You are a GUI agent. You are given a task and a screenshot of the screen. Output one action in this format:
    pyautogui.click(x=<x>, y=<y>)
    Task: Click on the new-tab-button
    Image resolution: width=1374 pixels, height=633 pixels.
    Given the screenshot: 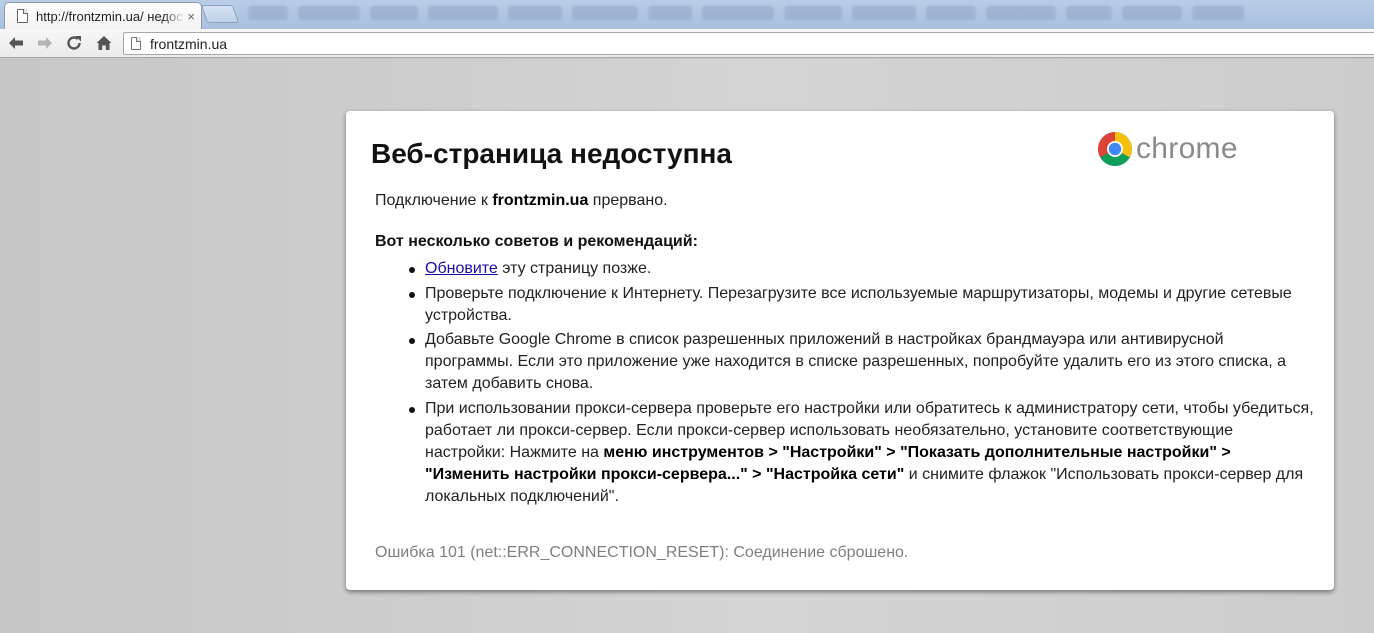 What is the action you would take?
    pyautogui.click(x=220, y=14)
    